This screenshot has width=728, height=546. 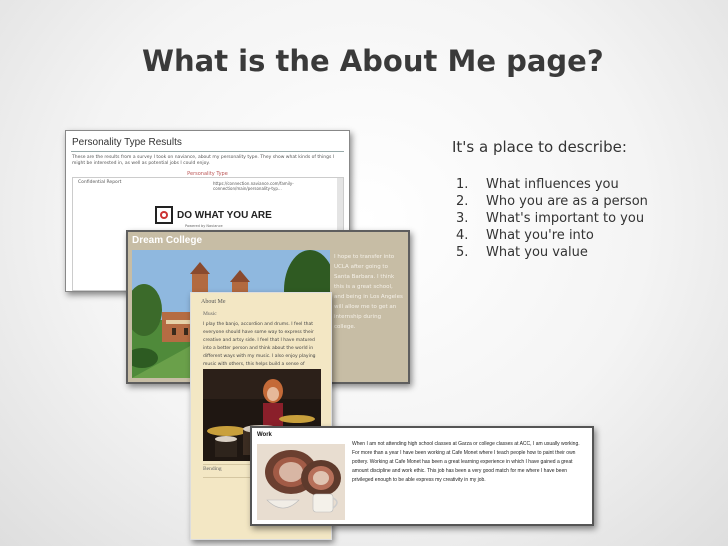 I want to click on do-what-you-are-logo: DO WHAT YOU ARE Powered by Naviance, so click(x=213, y=217).